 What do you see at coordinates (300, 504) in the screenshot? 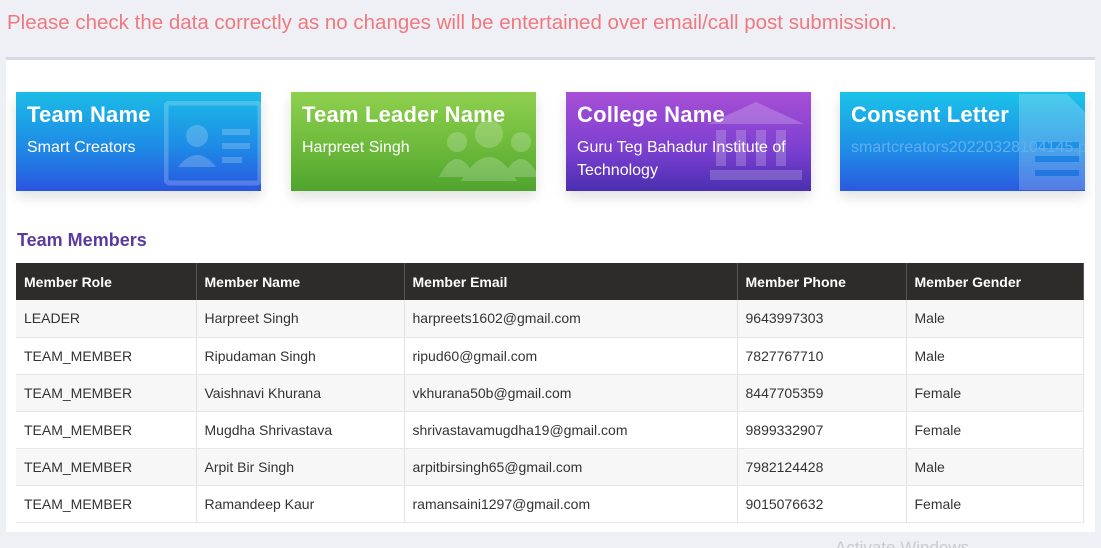
I see `member-name: Ramandeep Kaur` at bounding box center [300, 504].